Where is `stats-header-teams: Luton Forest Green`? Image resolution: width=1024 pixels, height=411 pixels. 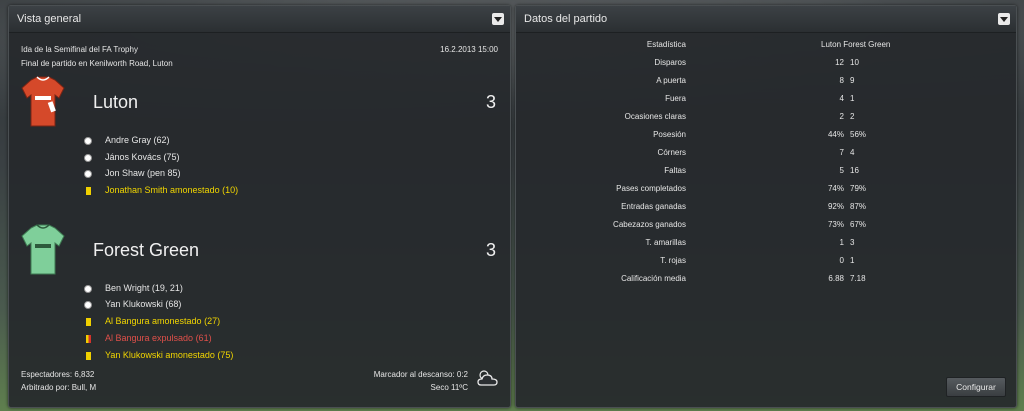
stats-header-teams: Luton Forest Green is located at coordinates (856, 44).